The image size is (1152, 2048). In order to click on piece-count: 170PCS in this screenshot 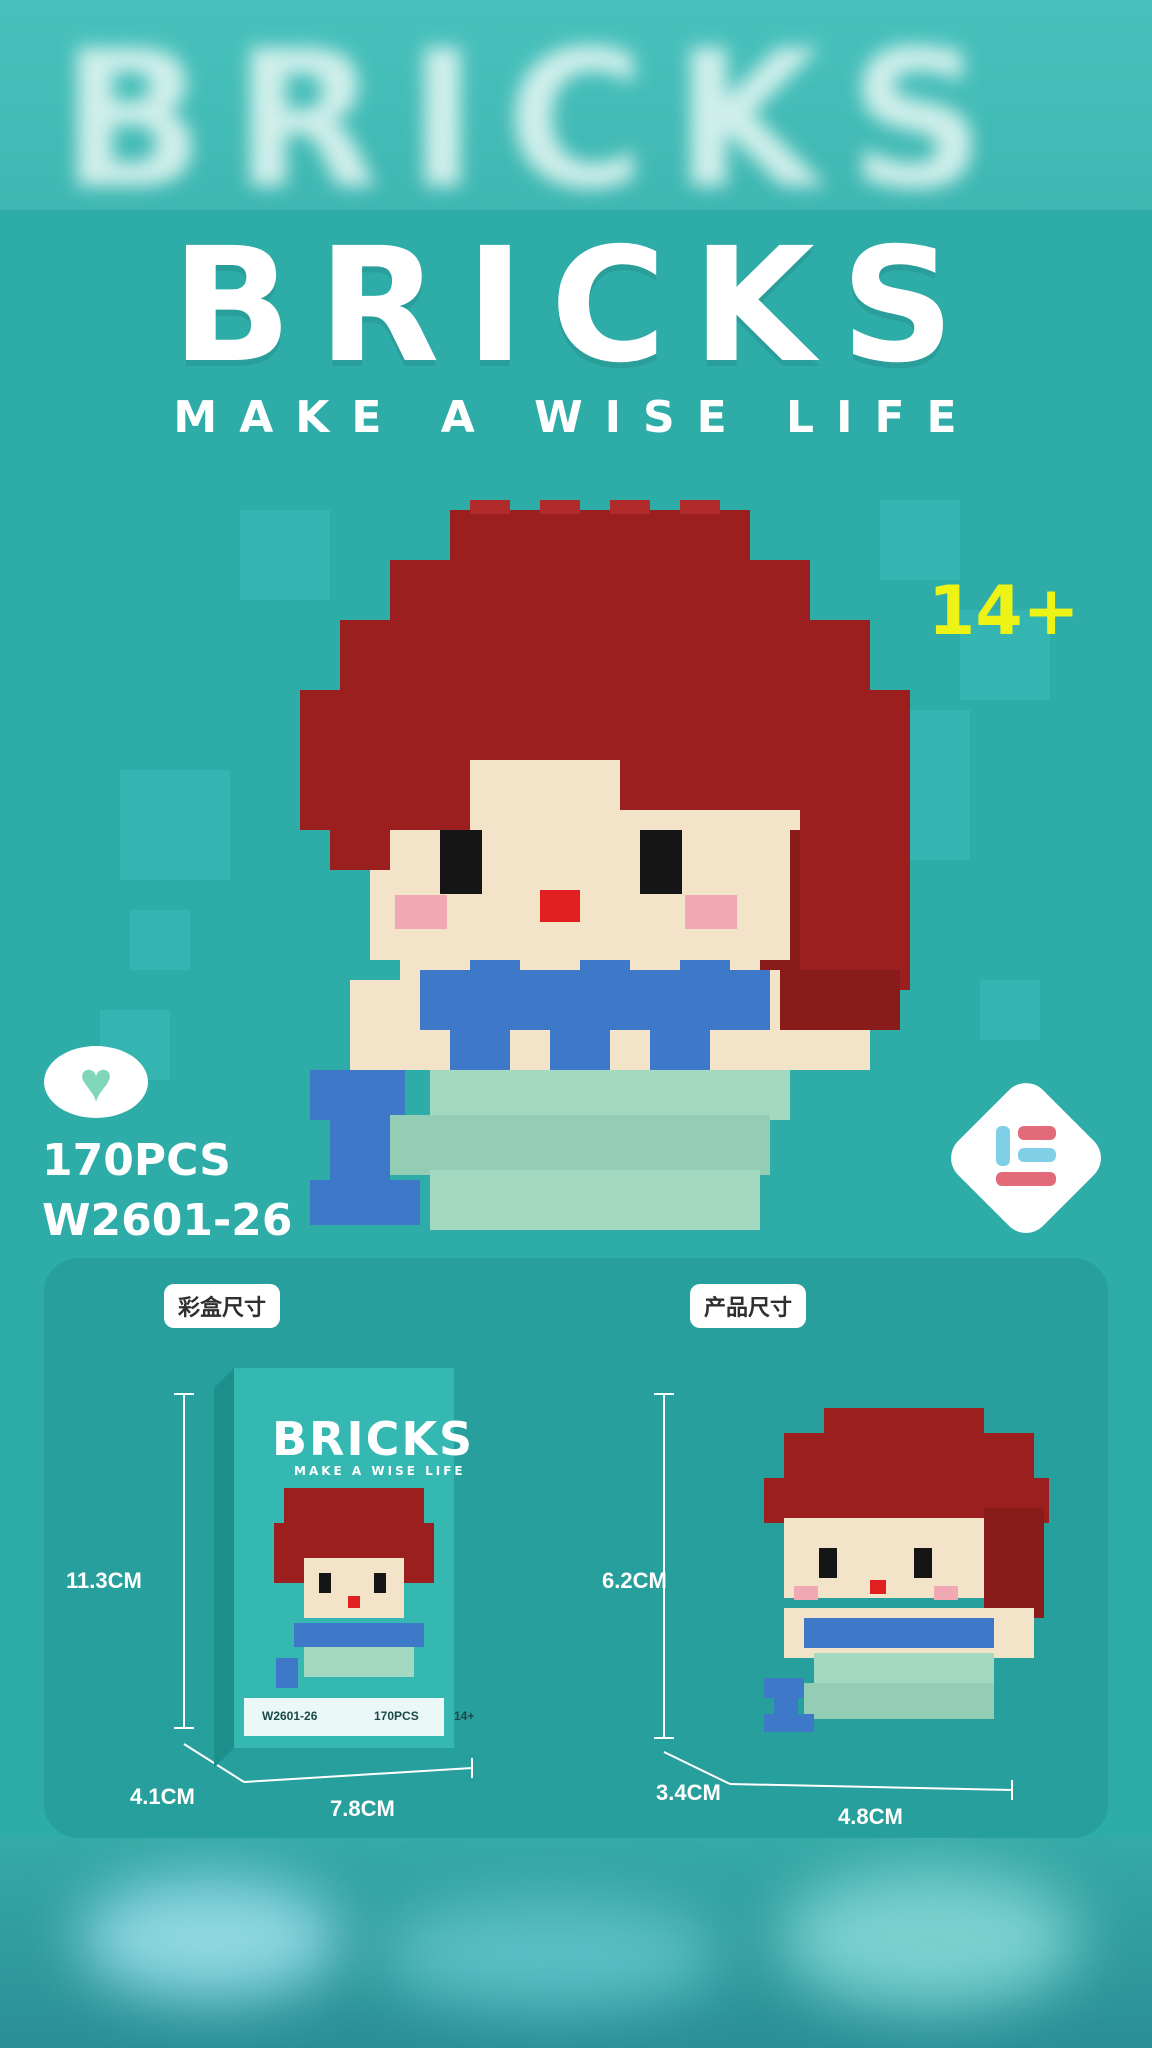, I will do `click(136, 1160)`.